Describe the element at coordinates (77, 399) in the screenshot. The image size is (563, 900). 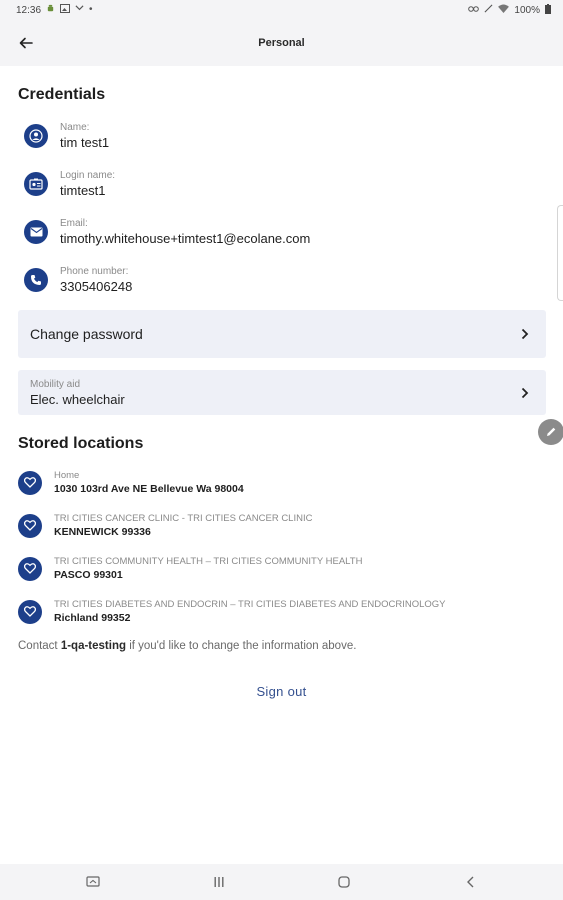
I see `mobility-aid-value: Elec. wheelchair` at that location.